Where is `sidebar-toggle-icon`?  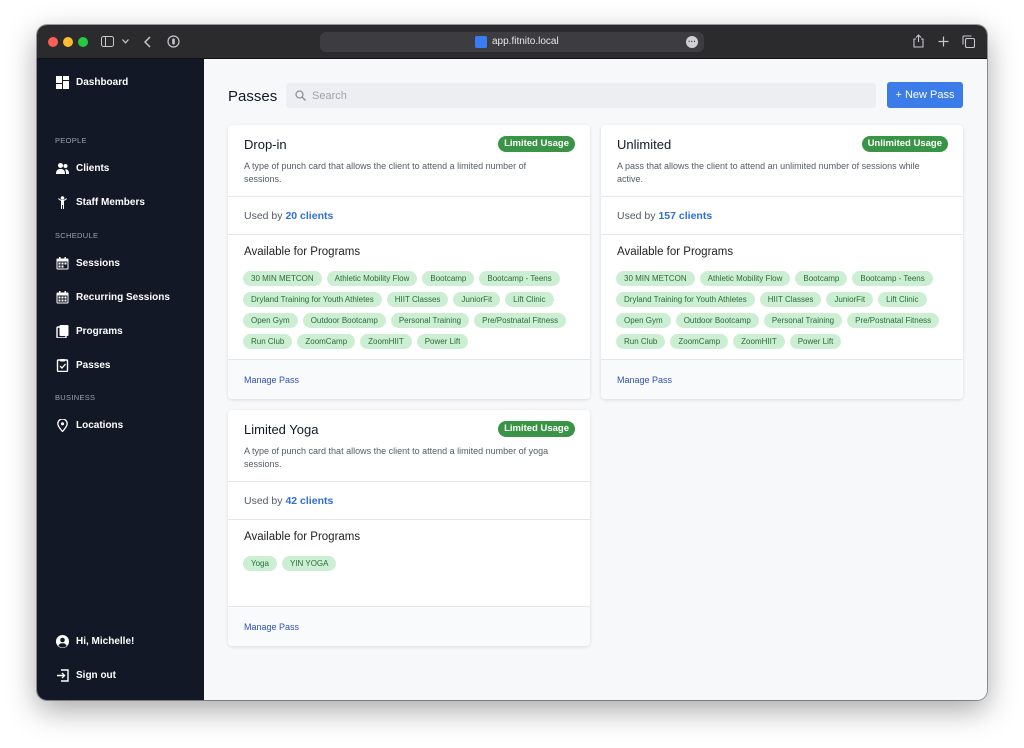 sidebar-toggle-icon is located at coordinates (107, 41).